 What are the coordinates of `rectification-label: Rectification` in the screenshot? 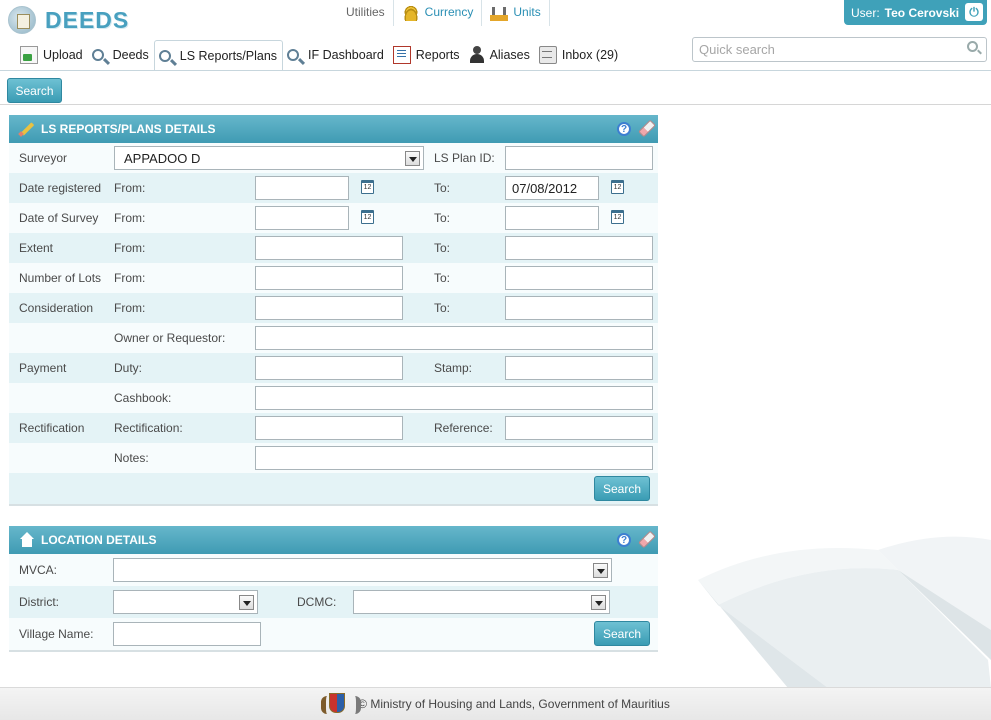 It's located at (52, 428).